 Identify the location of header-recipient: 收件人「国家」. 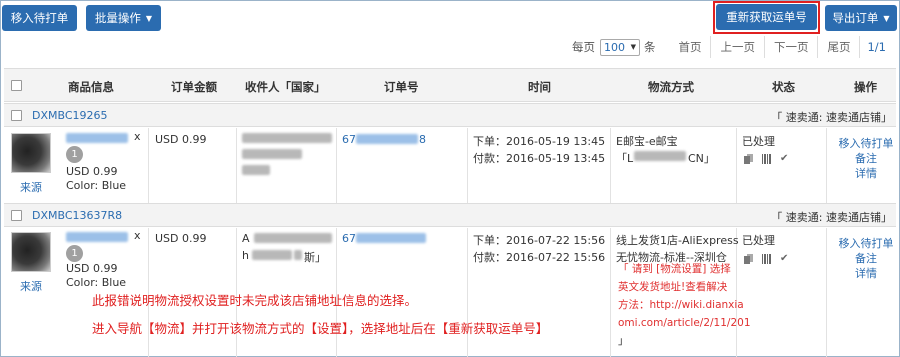
(285, 87).